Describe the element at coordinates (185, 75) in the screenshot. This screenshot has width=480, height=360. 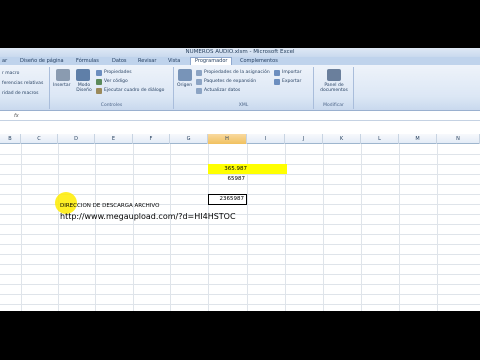
I see `xml-source-icon` at that location.